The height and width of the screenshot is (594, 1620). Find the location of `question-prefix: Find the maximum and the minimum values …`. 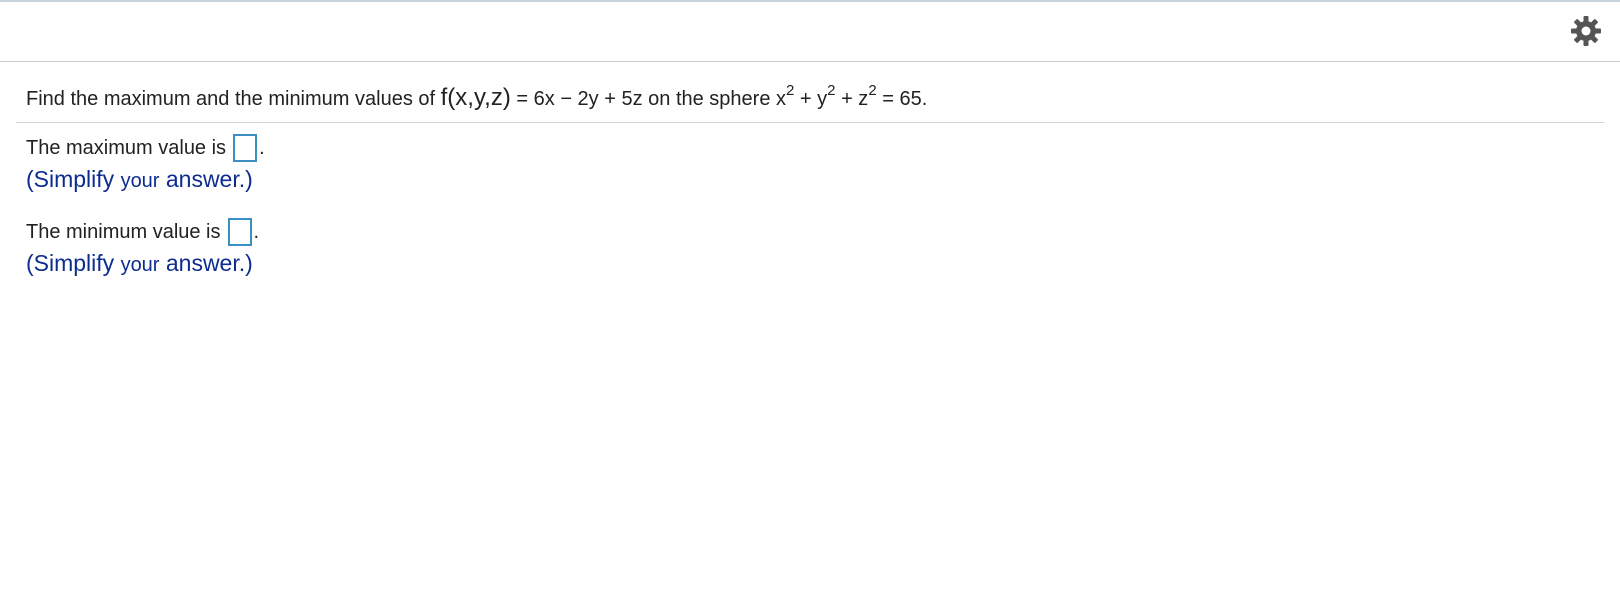

question-prefix: Find the maximum and the minimum values … is located at coordinates (231, 99).